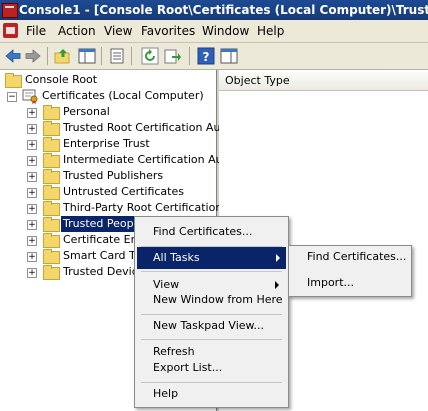 The image size is (428, 411). Describe the element at coordinates (270, 31) in the screenshot. I see `menu-help: Help` at that location.